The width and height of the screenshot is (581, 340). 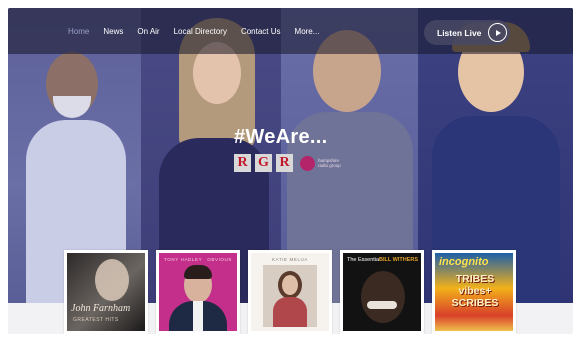 What do you see at coordinates (329, 163) in the screenshot?
I see `partner-text: hampshire radio group` at bounding box center [329, 163].